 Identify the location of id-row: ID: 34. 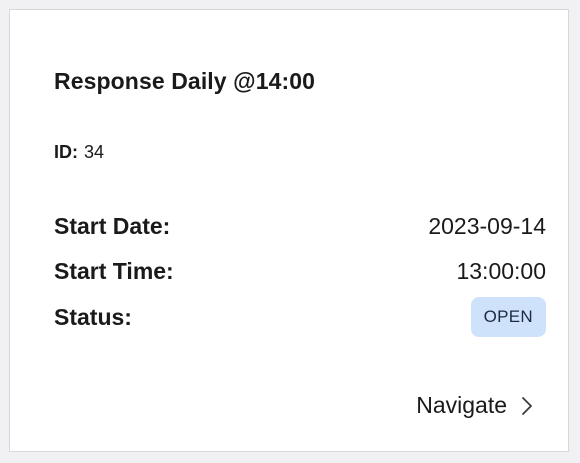
(79, 152).